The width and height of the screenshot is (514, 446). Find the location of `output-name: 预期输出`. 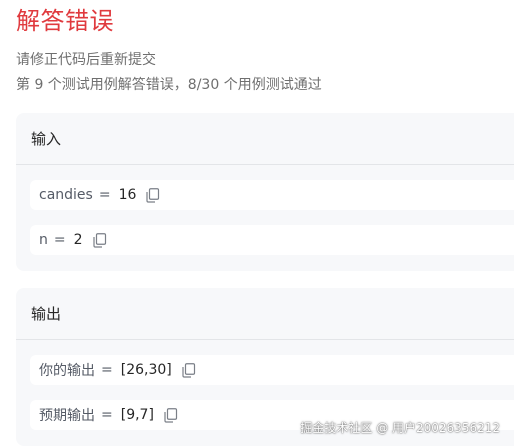

output-name: 预期输出 is located at coordinates (67, 416).